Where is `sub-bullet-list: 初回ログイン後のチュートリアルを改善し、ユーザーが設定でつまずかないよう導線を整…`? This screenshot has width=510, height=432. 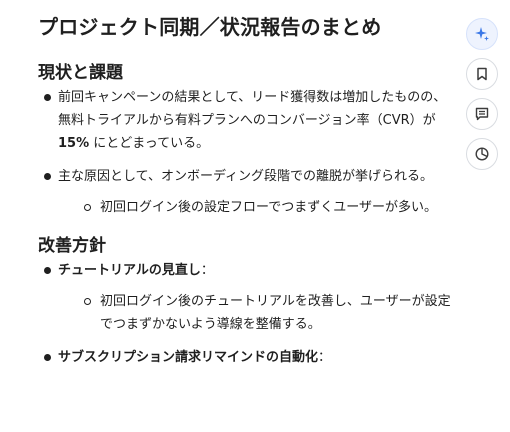
sub-bullet-list: 初回ログイン後のチュートリアルを改善し、ユーザーが設定でつまずかないよう導線を整… is located at coordinates (258, 313).